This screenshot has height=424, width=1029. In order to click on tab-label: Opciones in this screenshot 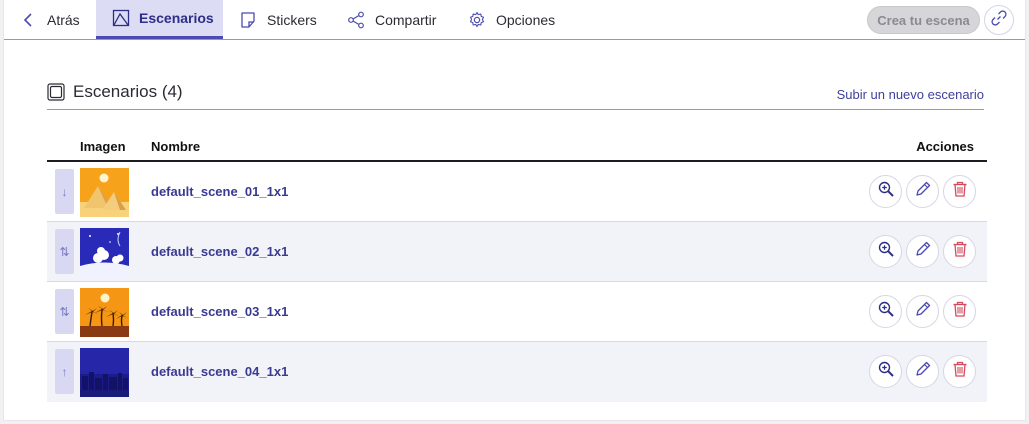, I will do `click(526, 19)`.